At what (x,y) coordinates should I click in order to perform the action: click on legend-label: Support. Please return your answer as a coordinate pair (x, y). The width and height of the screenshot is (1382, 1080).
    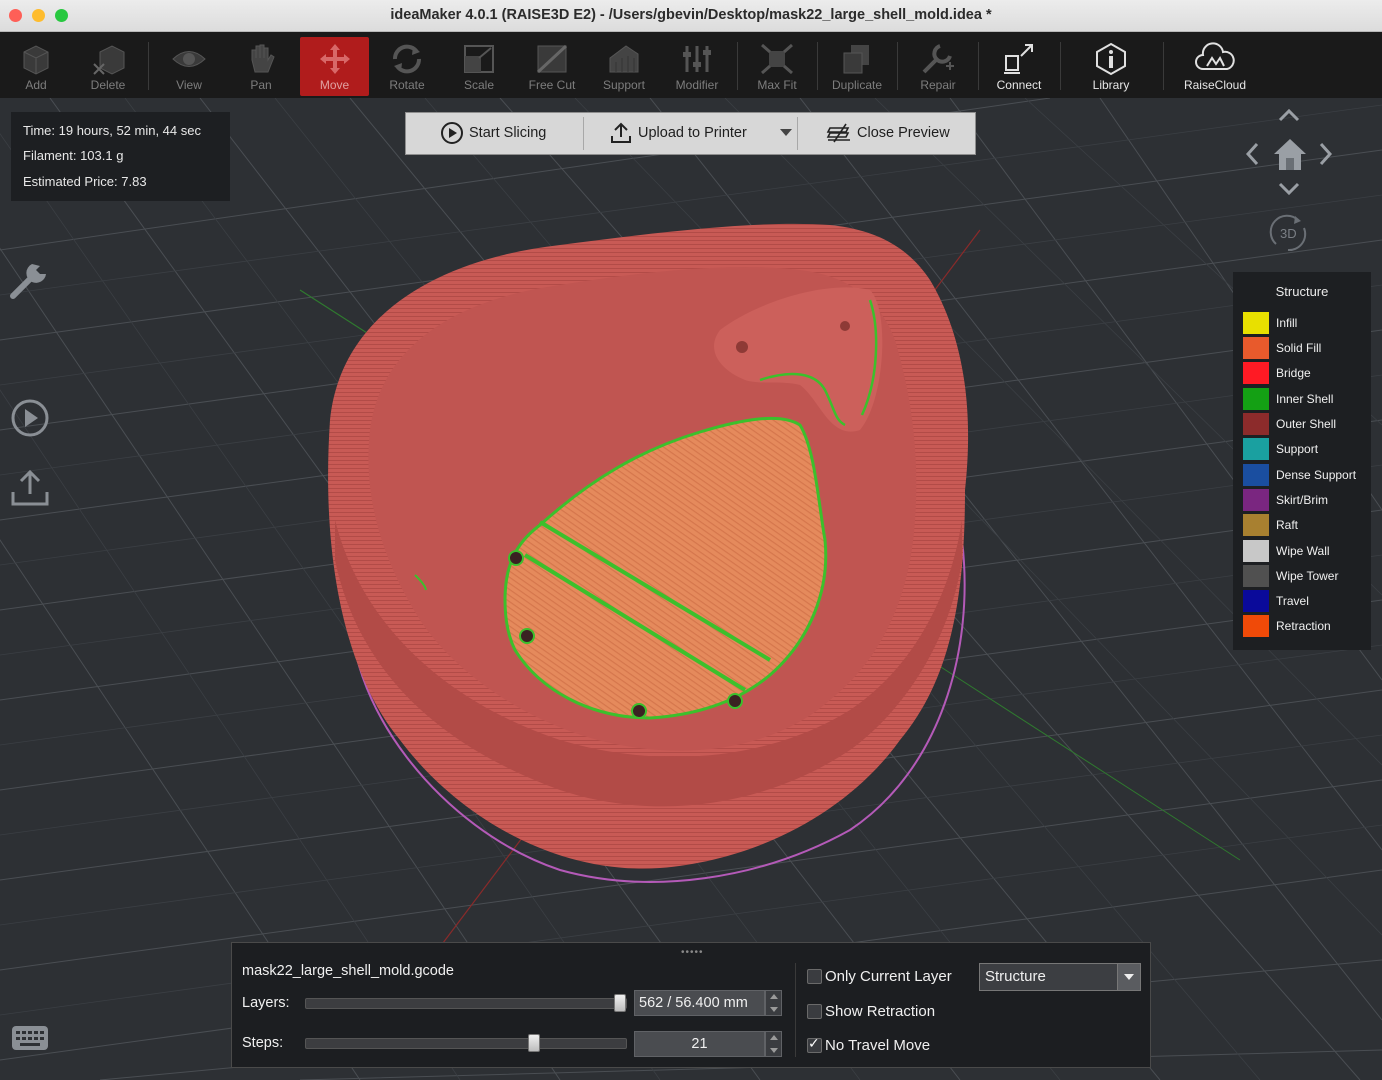
    Looking at the image, I should click on (1297, 449).